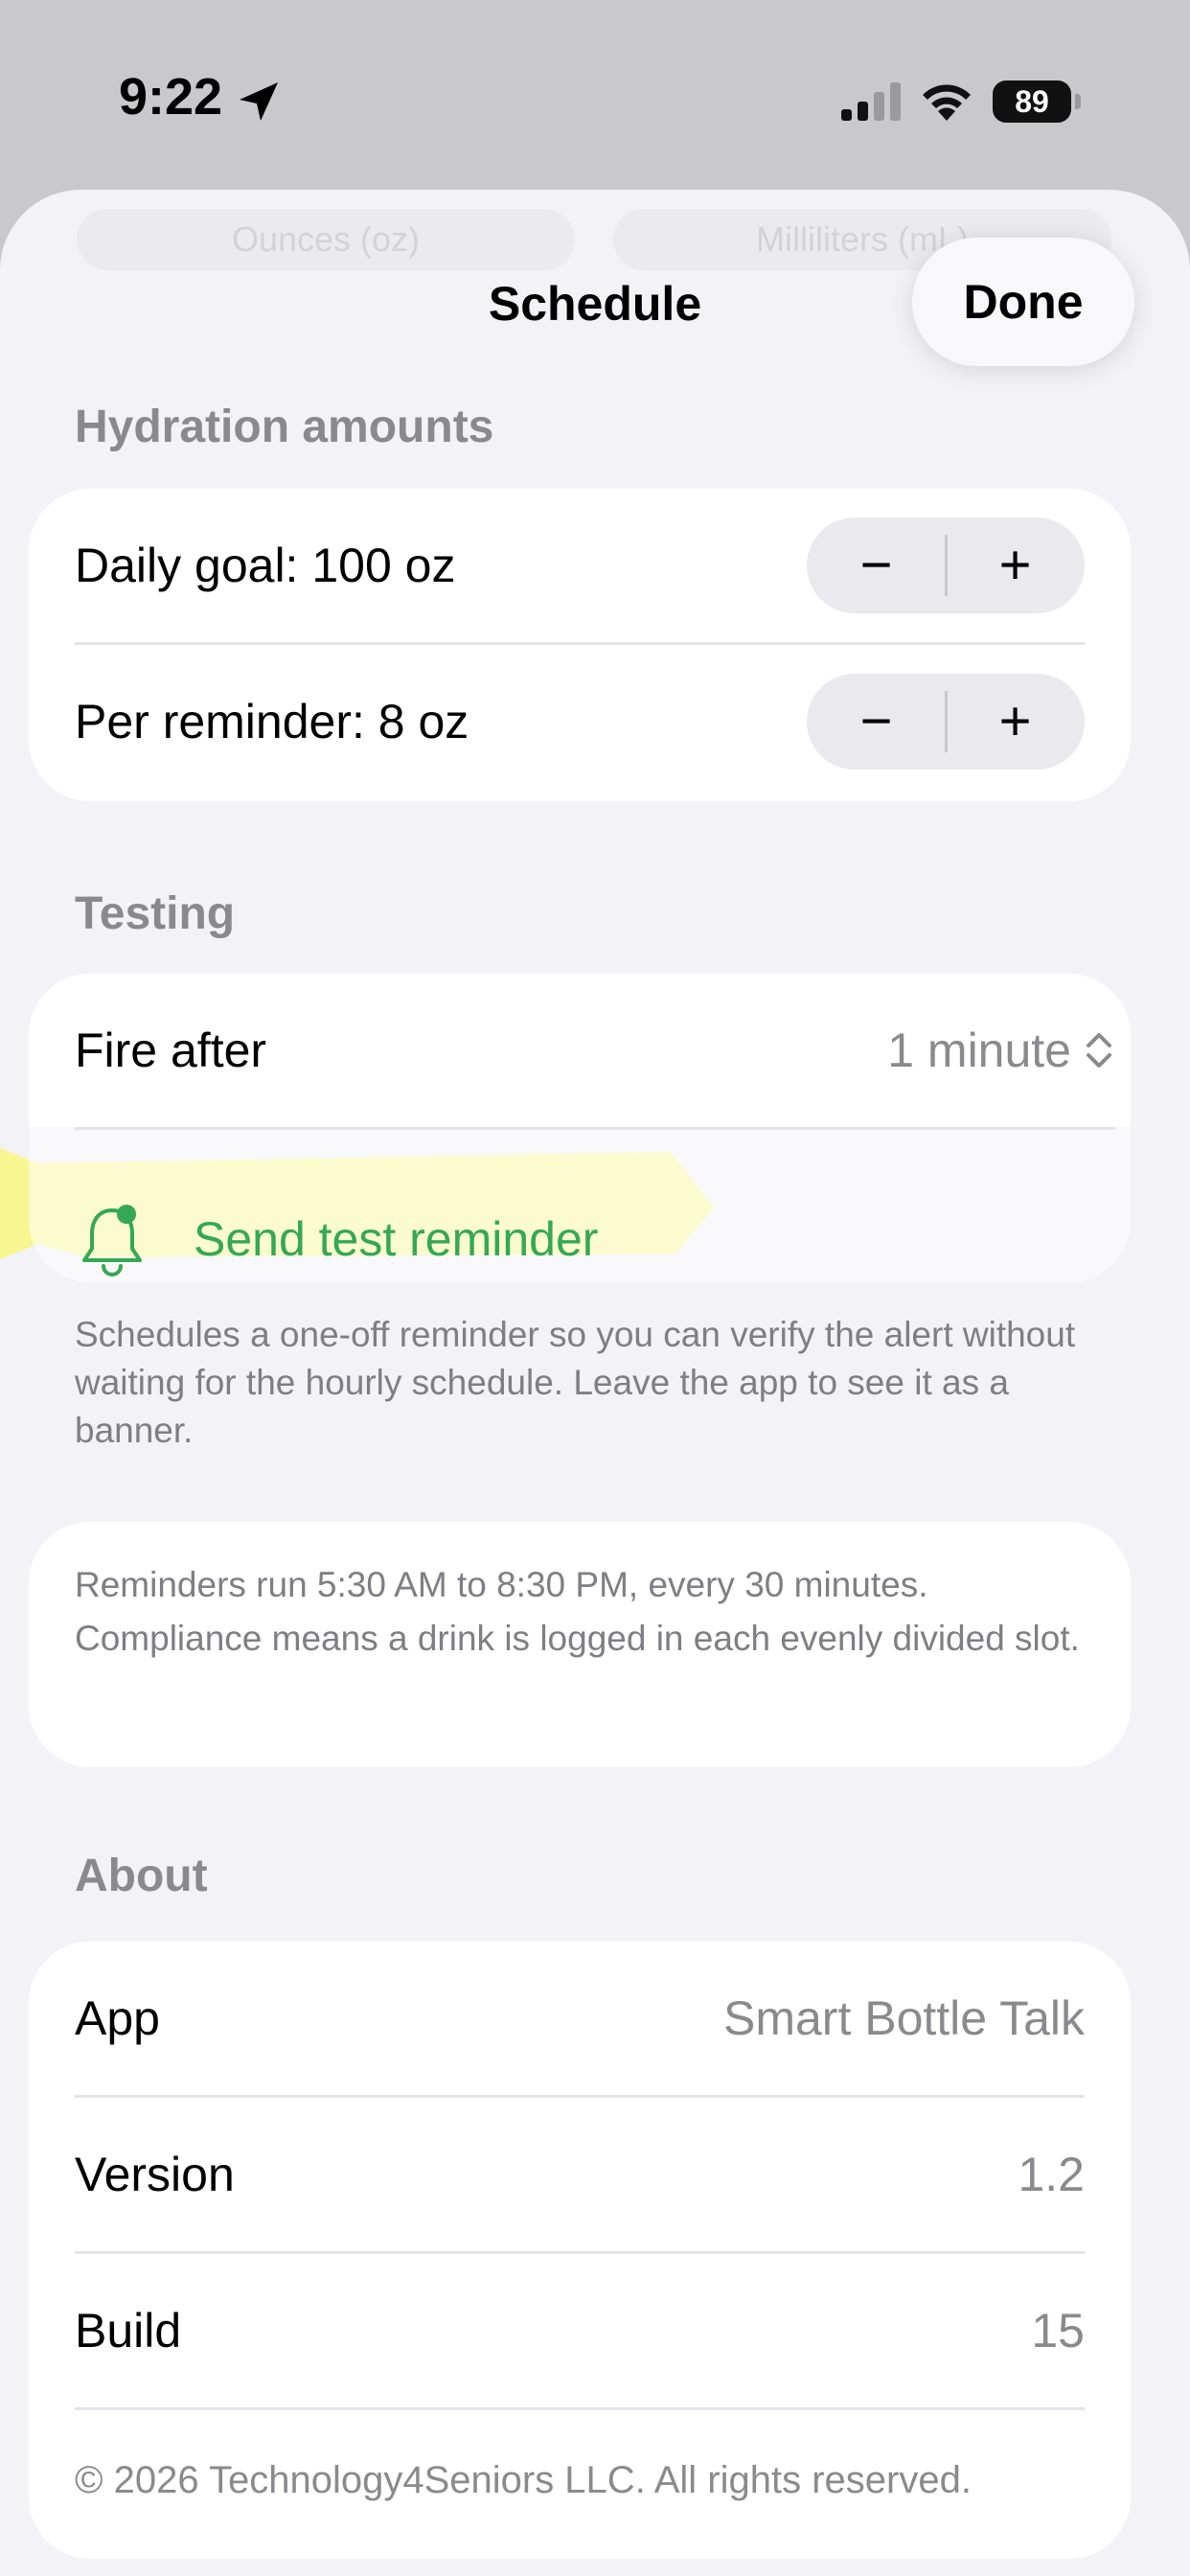  What do you see at coordinates (1015, 722) in the screenshot?
I see `per-reminder-increment-button: +` at bounding box center [1015, 722].